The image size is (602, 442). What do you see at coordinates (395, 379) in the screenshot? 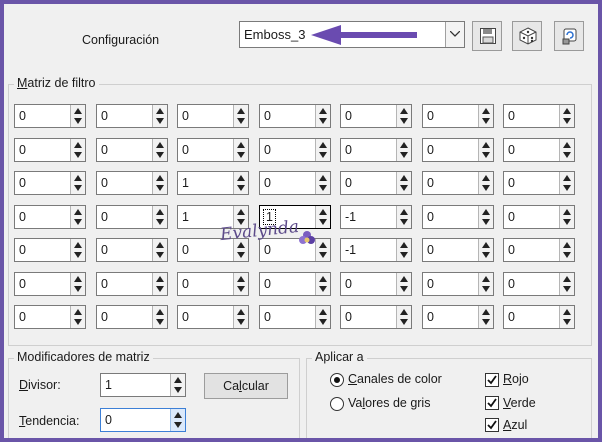
I see `color-channels-label: Canales de color` at bounding box center [395, 379].